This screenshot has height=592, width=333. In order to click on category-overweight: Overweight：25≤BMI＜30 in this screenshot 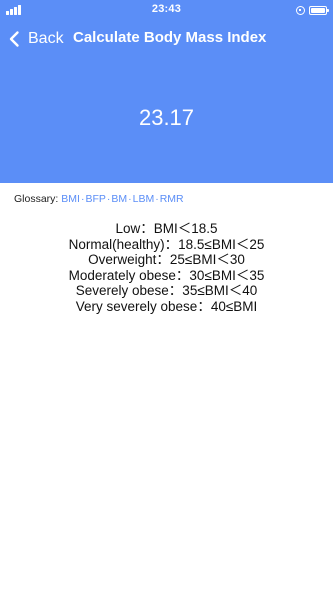, I will do `click(166, 259)`.